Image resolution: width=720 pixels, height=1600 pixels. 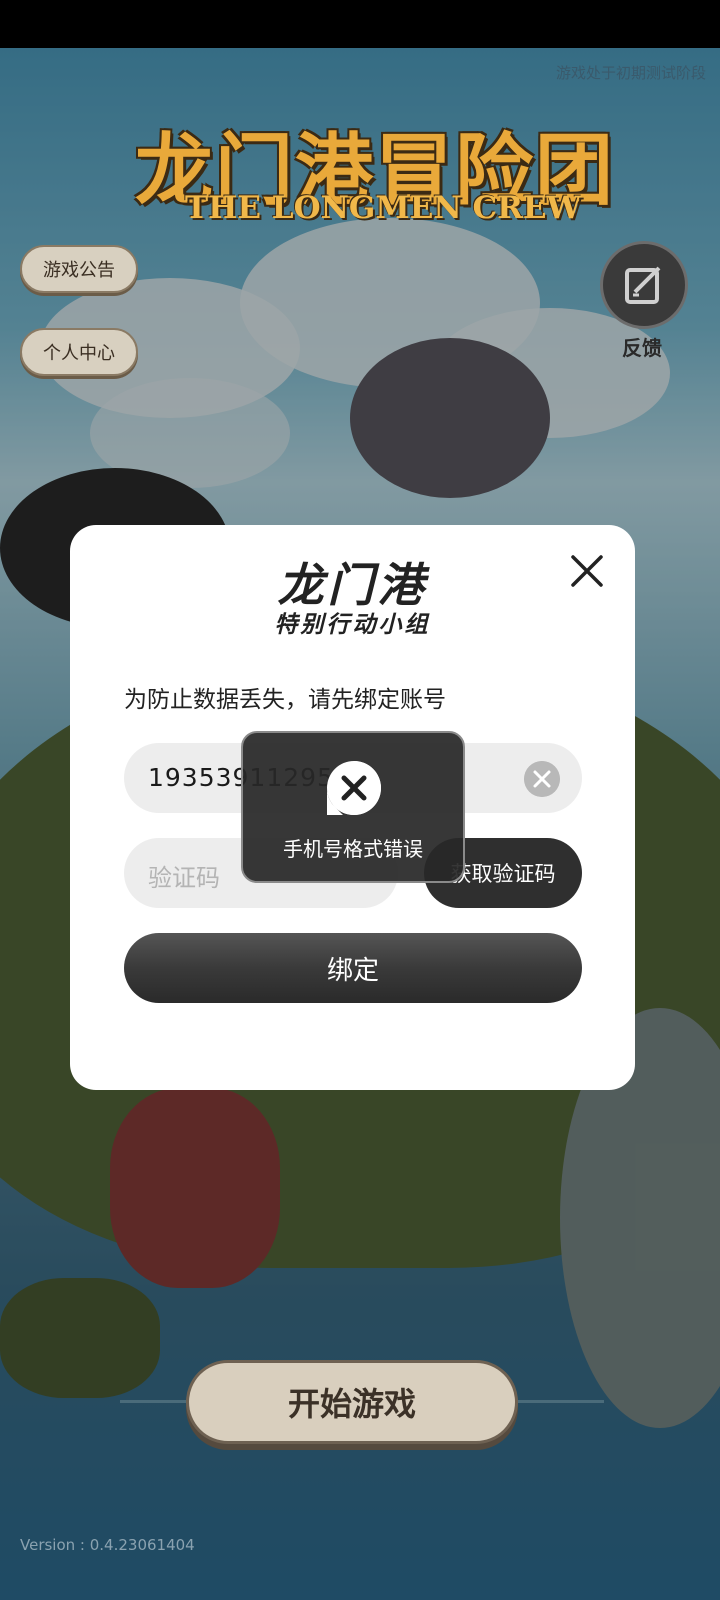 What do you see at coordinates (285, 700) in the screenshot?
I see `dialog-description: 为防止数据丢失，请先绑定账号` at bounding box center [285, 700].